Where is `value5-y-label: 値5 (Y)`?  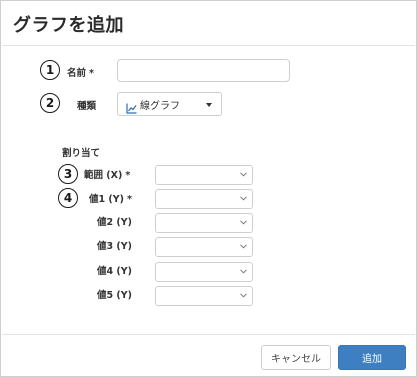 value5-y-label: 値5 (Y) is located at coordinates (114, 295).